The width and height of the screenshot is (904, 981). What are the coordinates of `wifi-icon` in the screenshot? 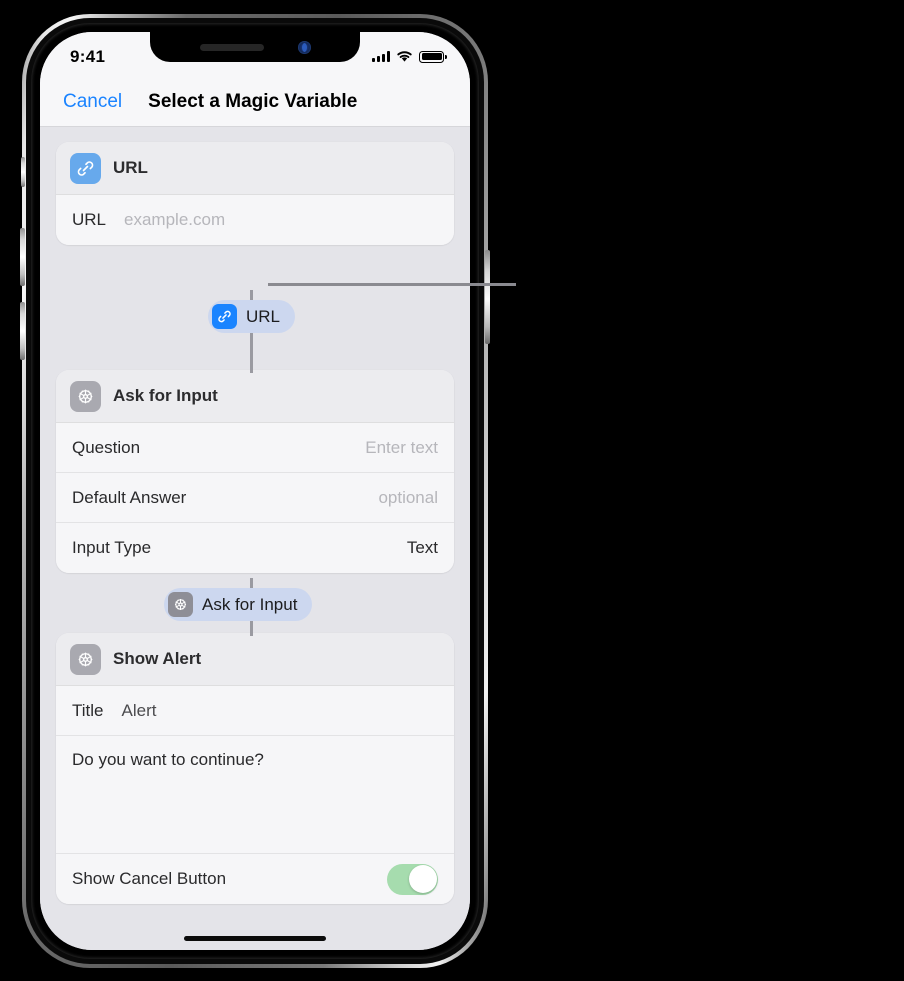 It's located at (404, 56).